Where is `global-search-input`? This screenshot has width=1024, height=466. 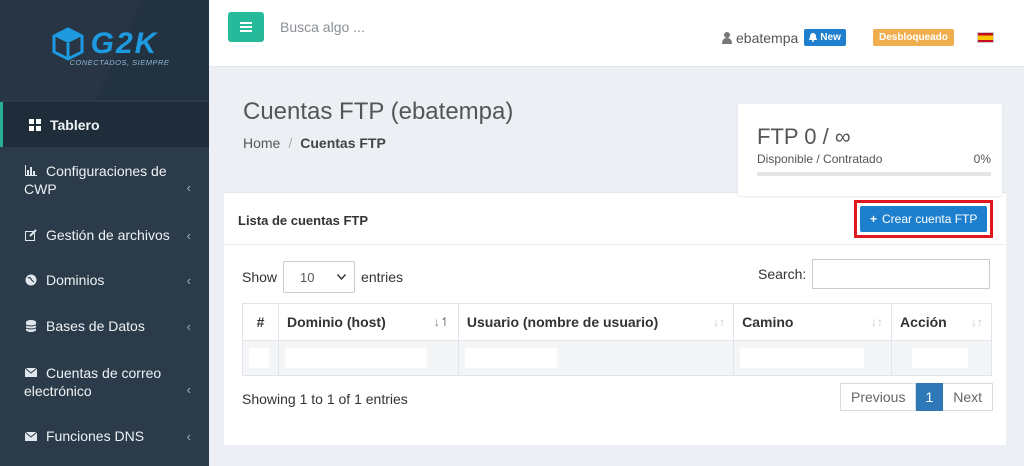
global-search-input is located at coordinates (390, 27).